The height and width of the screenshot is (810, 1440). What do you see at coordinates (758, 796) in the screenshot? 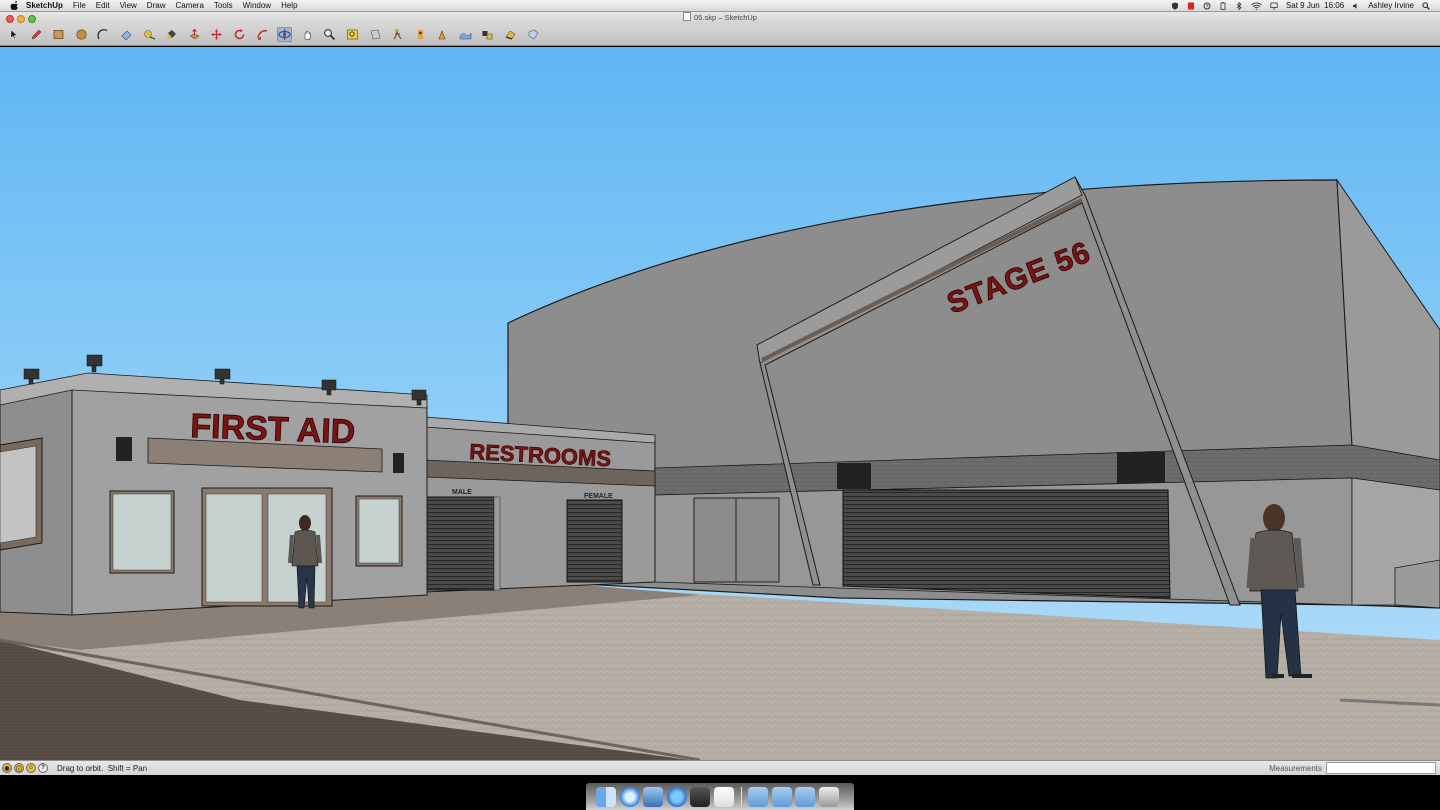
I see `applications-folder-icon` at bounding box center [758, 796].